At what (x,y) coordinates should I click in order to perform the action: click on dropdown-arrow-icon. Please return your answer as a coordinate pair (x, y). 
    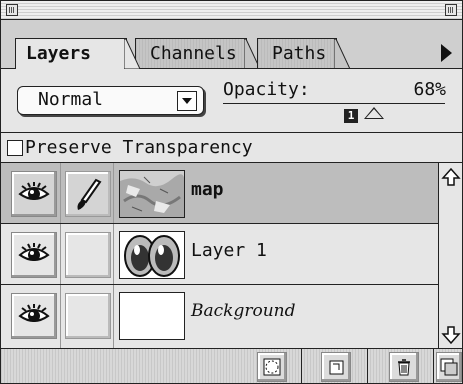
    Looking at the image, I should click on (187, 101).